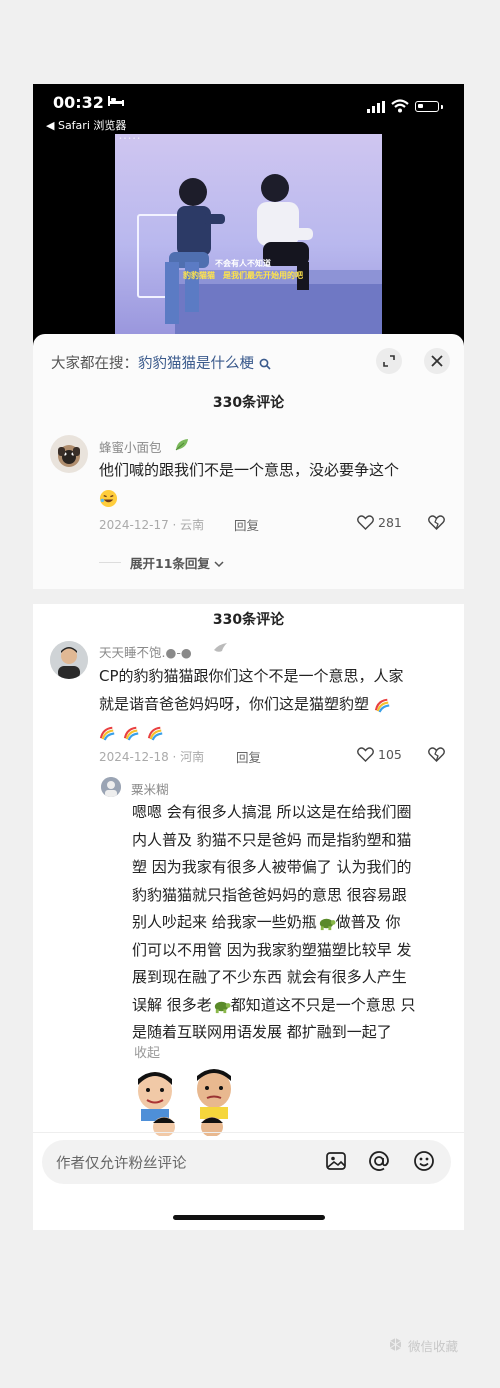  I want to click on avatar-person-image, so click(69, 660).